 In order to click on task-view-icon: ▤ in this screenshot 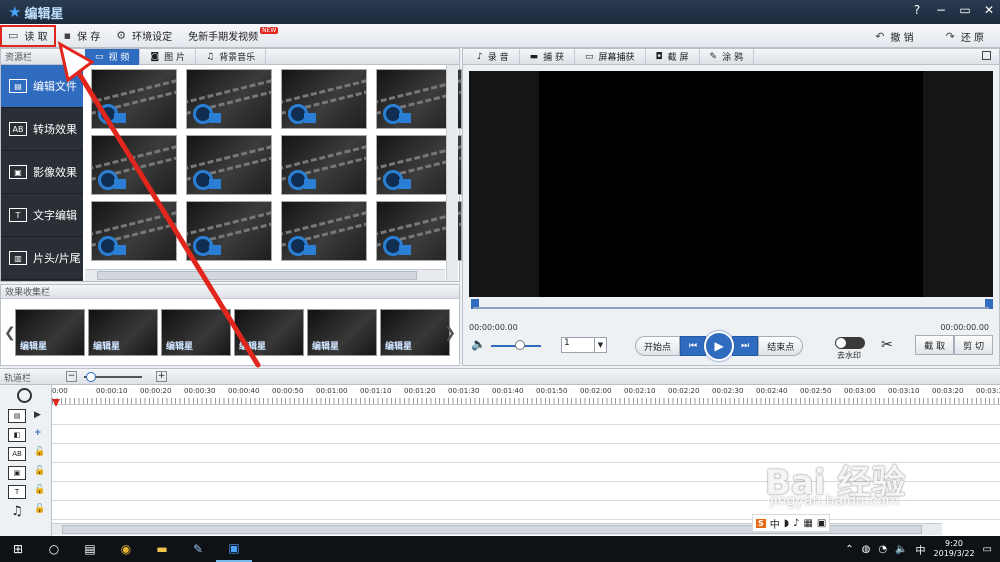, I will do `click(90, 549)`.